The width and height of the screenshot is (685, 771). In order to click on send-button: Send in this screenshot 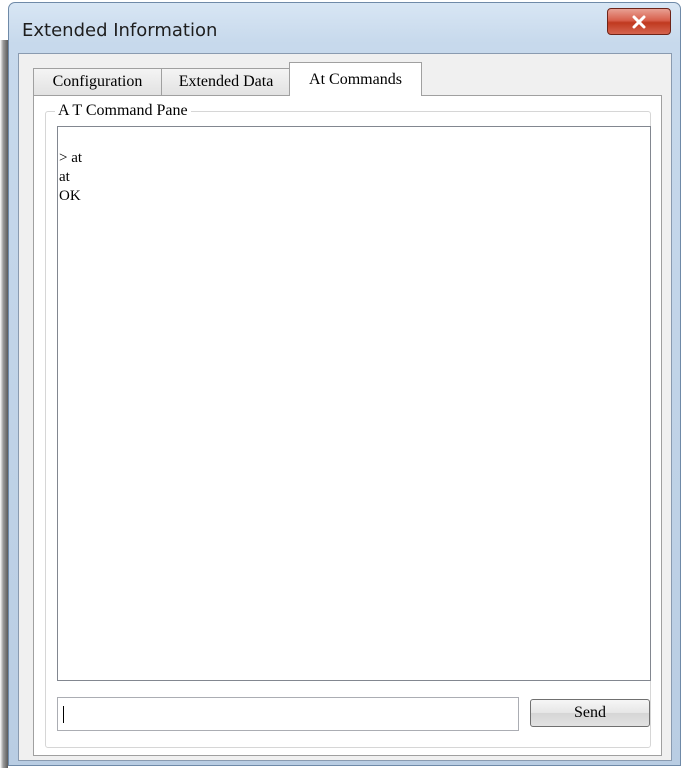, I will do `click(590, 713)`.